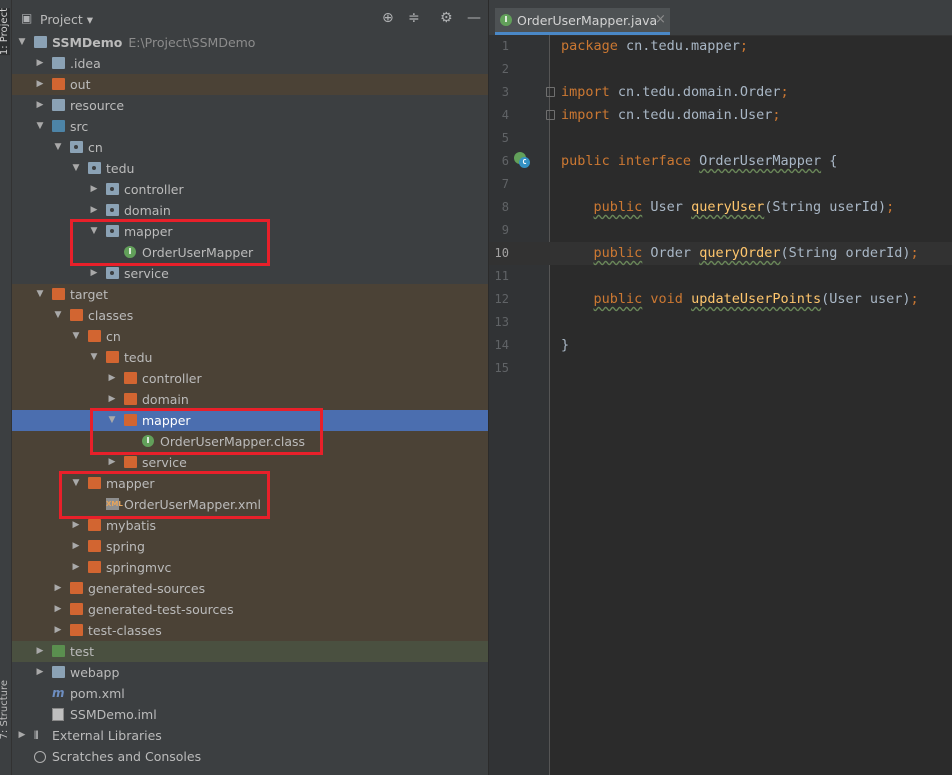 The image size is (952, 775). I want to click on code-line: 5, so click(720, 138).